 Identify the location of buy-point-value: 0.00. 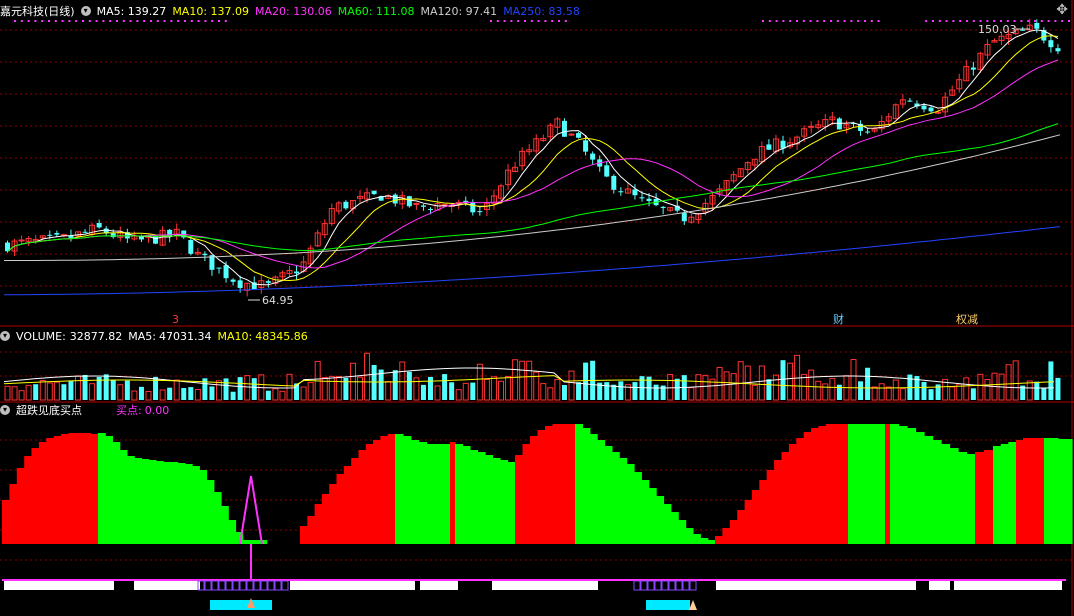
(157, 410).